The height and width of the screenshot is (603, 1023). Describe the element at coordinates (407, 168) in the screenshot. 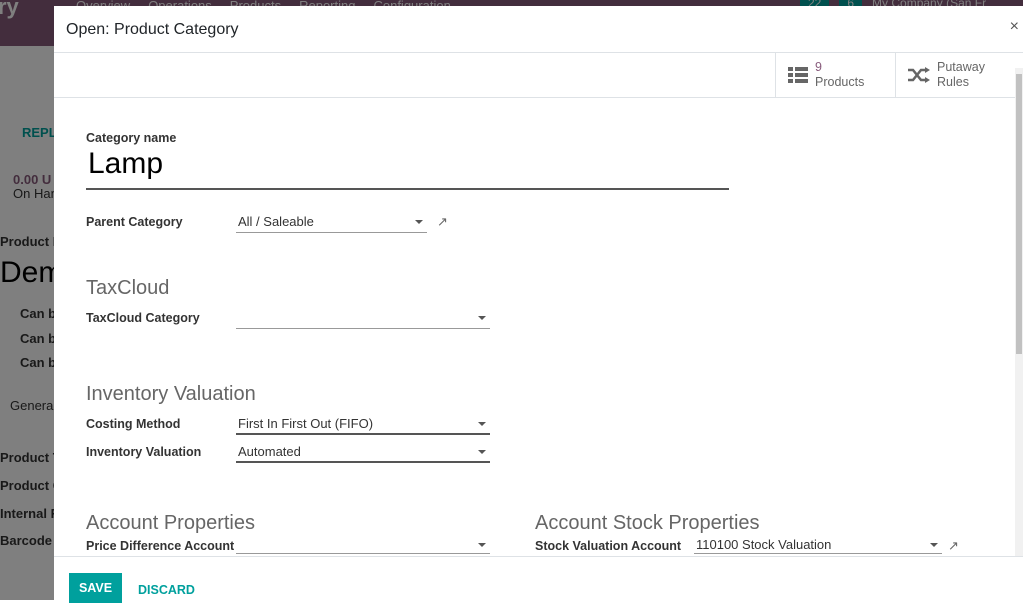

I see `category-name-input: Lamp` at that location.